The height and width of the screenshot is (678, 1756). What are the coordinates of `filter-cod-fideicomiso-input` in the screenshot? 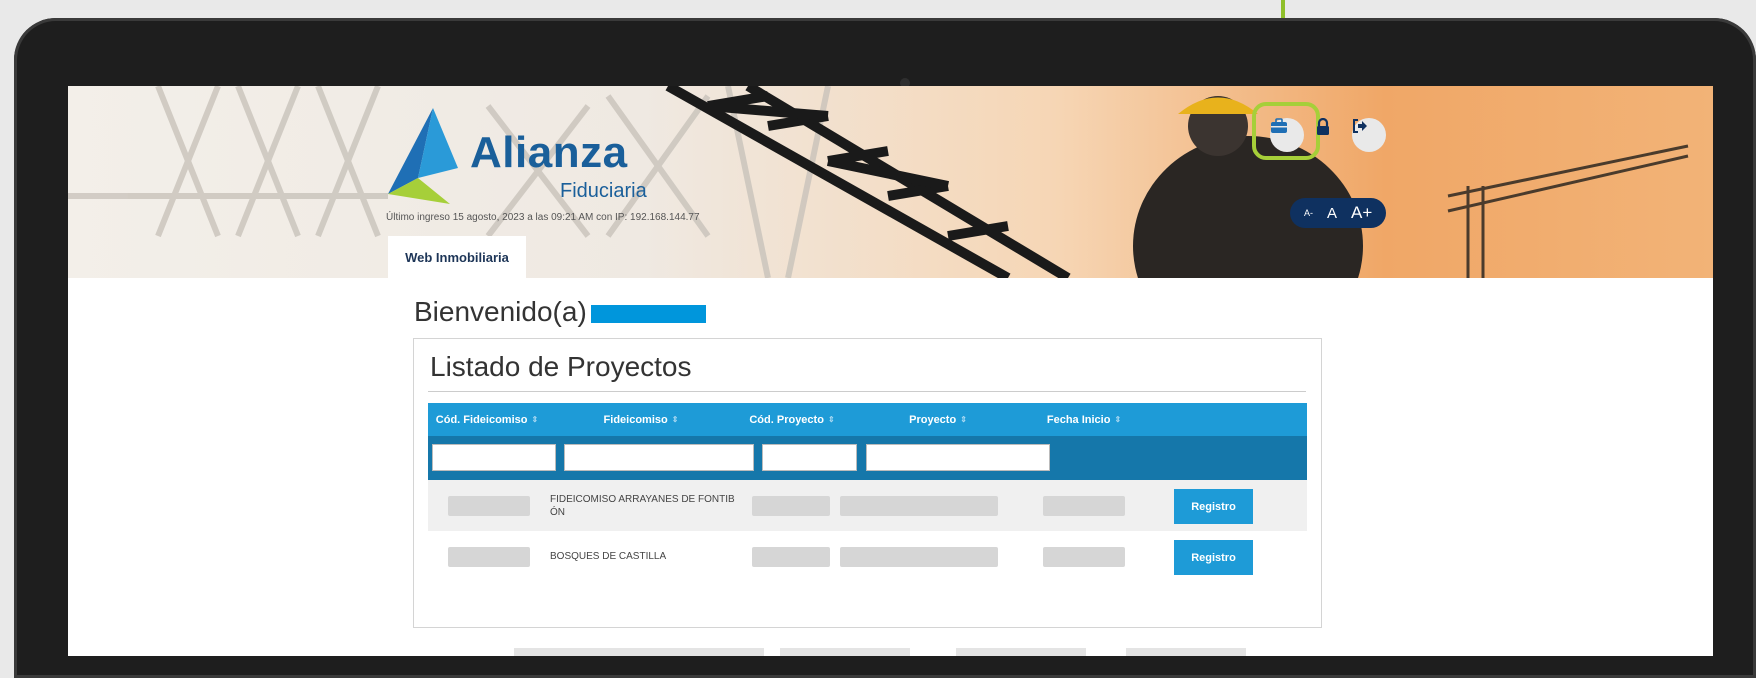 It's located at (494, 457).